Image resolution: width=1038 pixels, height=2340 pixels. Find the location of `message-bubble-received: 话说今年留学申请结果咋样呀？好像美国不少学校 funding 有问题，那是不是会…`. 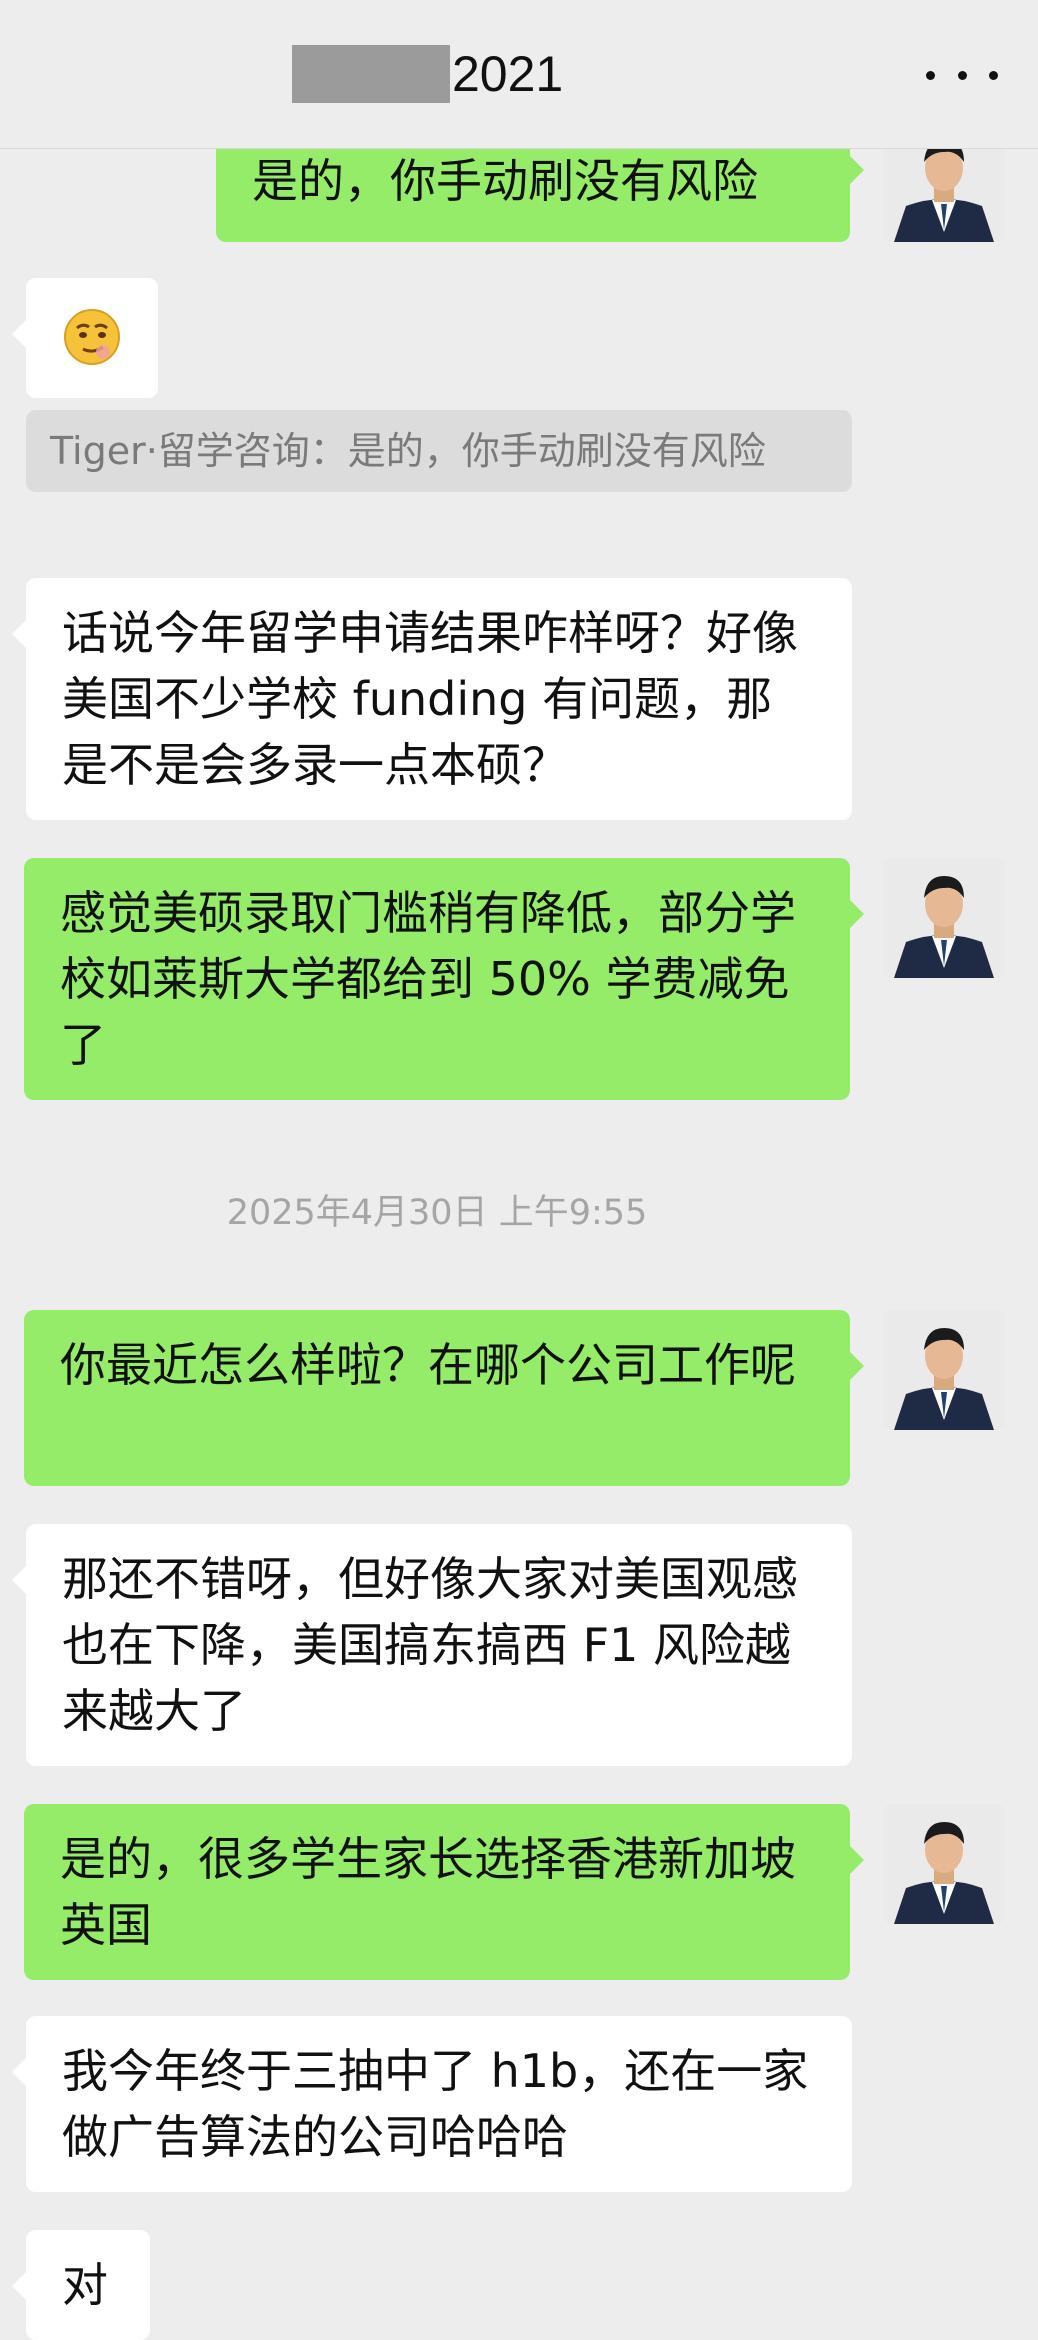

message-bubble-received: 话说今年留学申请结果咋样呀？好像美国不少学校 funding 有问题，那是不是会… is located at coordinates (432, 699).